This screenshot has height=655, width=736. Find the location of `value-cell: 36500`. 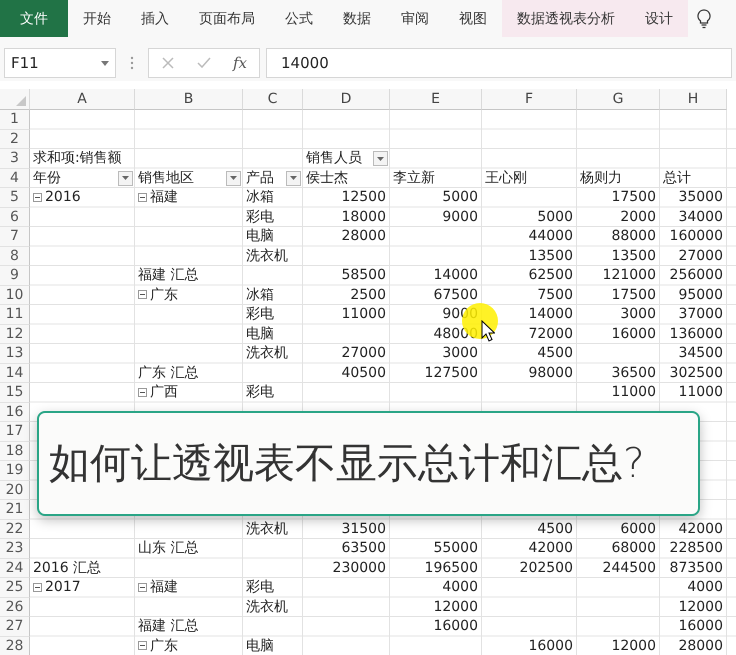

value-cell: 36500 is located at coordinates (633, 372).